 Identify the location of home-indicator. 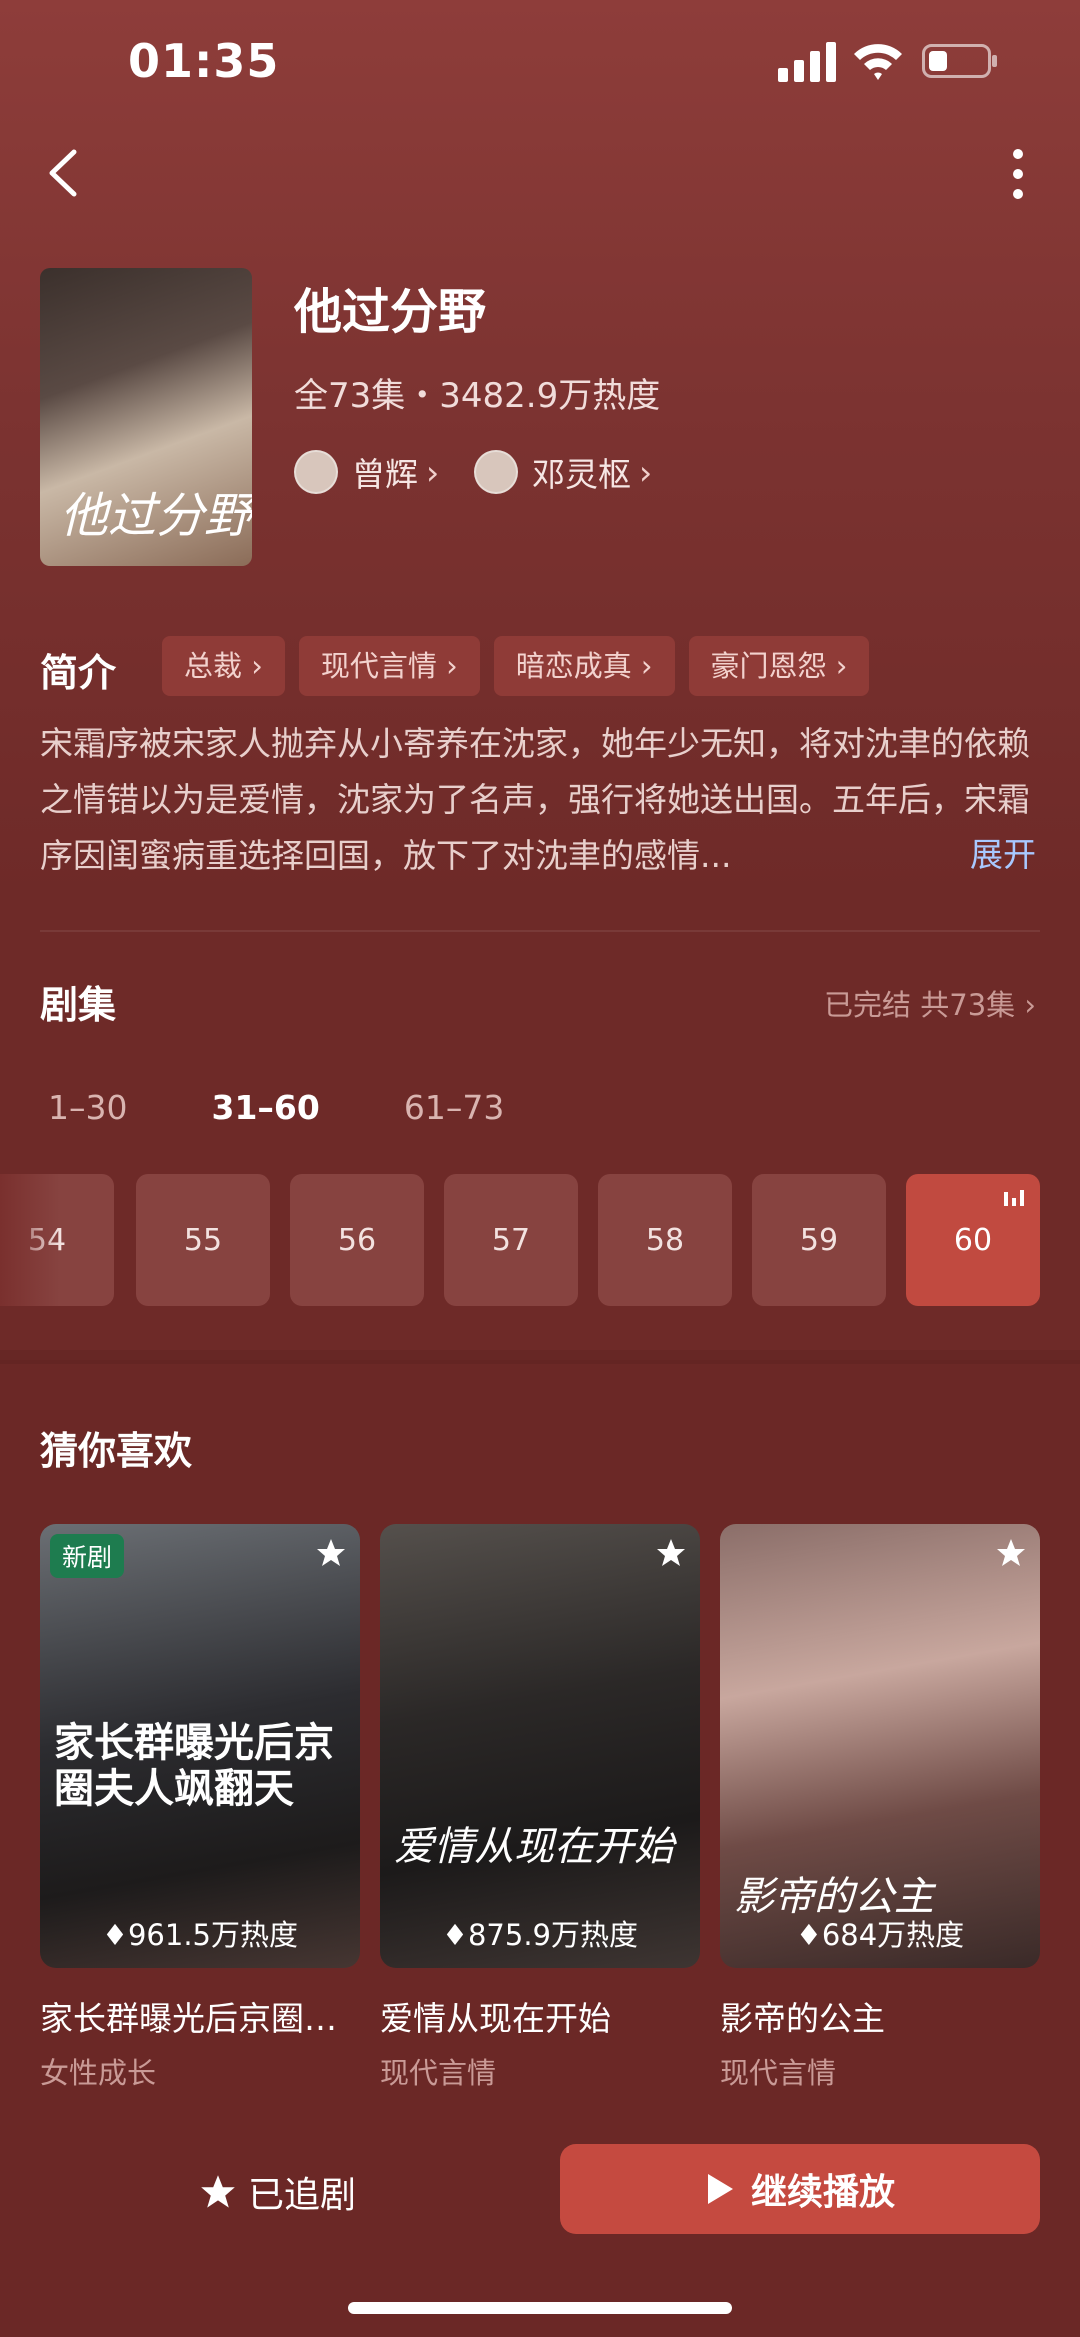
(540, 2308).